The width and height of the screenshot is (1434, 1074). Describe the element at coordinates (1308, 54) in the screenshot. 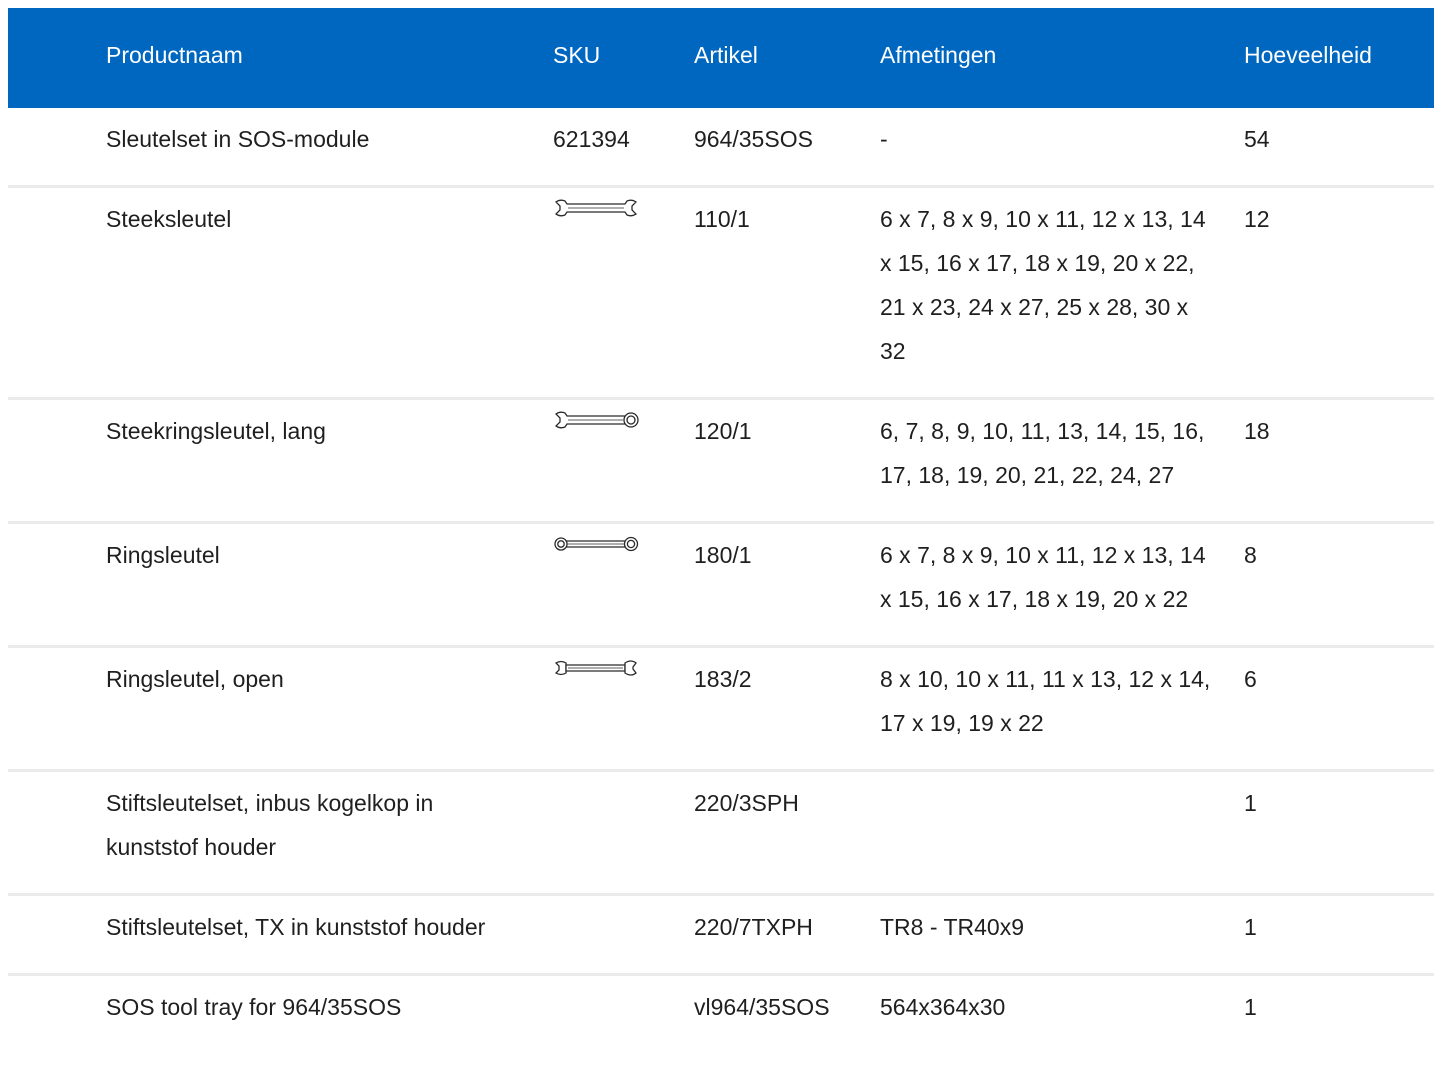

I see `header-hoeveelheid: Hoeveelheid` at that location.